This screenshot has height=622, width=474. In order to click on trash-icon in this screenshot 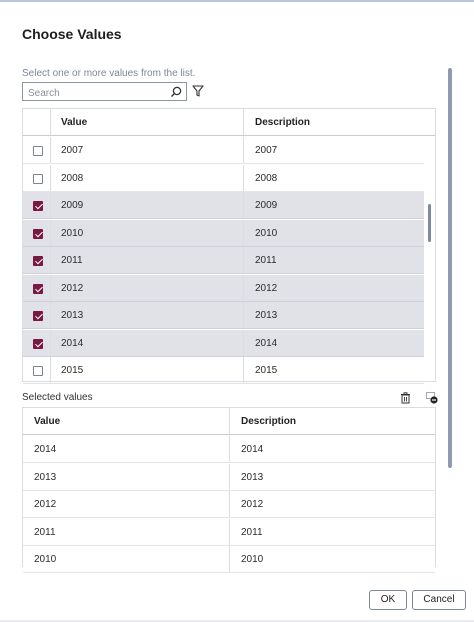, I will do `click(405, 398)`.